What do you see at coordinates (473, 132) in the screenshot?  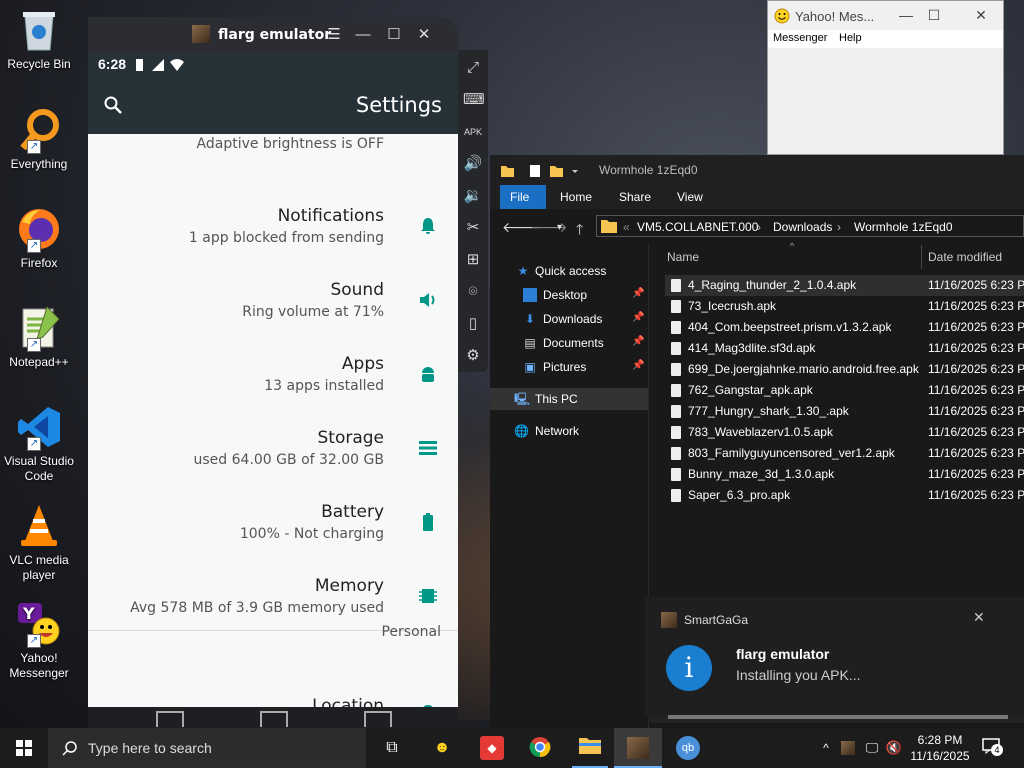 I see `apk-install-icon: APK` at bounding box center [473, 132].